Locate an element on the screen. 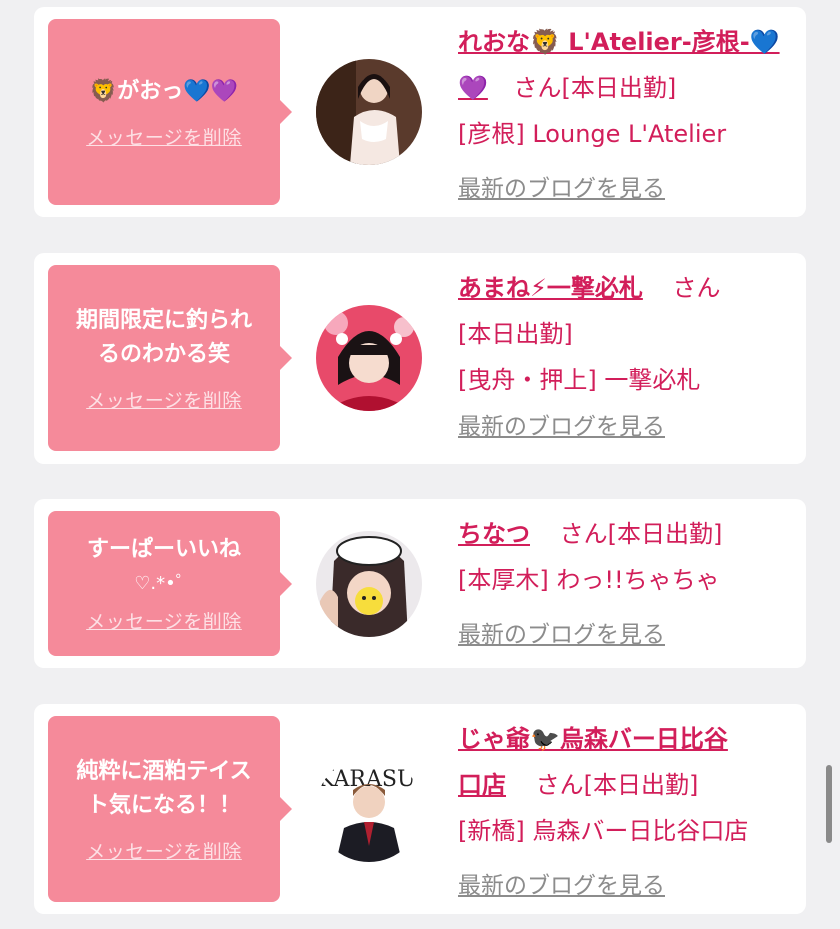 Image resolution: width=840 pixels, height=929 pixels. message-text: 期間限定に釣られ るのわかる笑 is located at coordinates (164, 338).